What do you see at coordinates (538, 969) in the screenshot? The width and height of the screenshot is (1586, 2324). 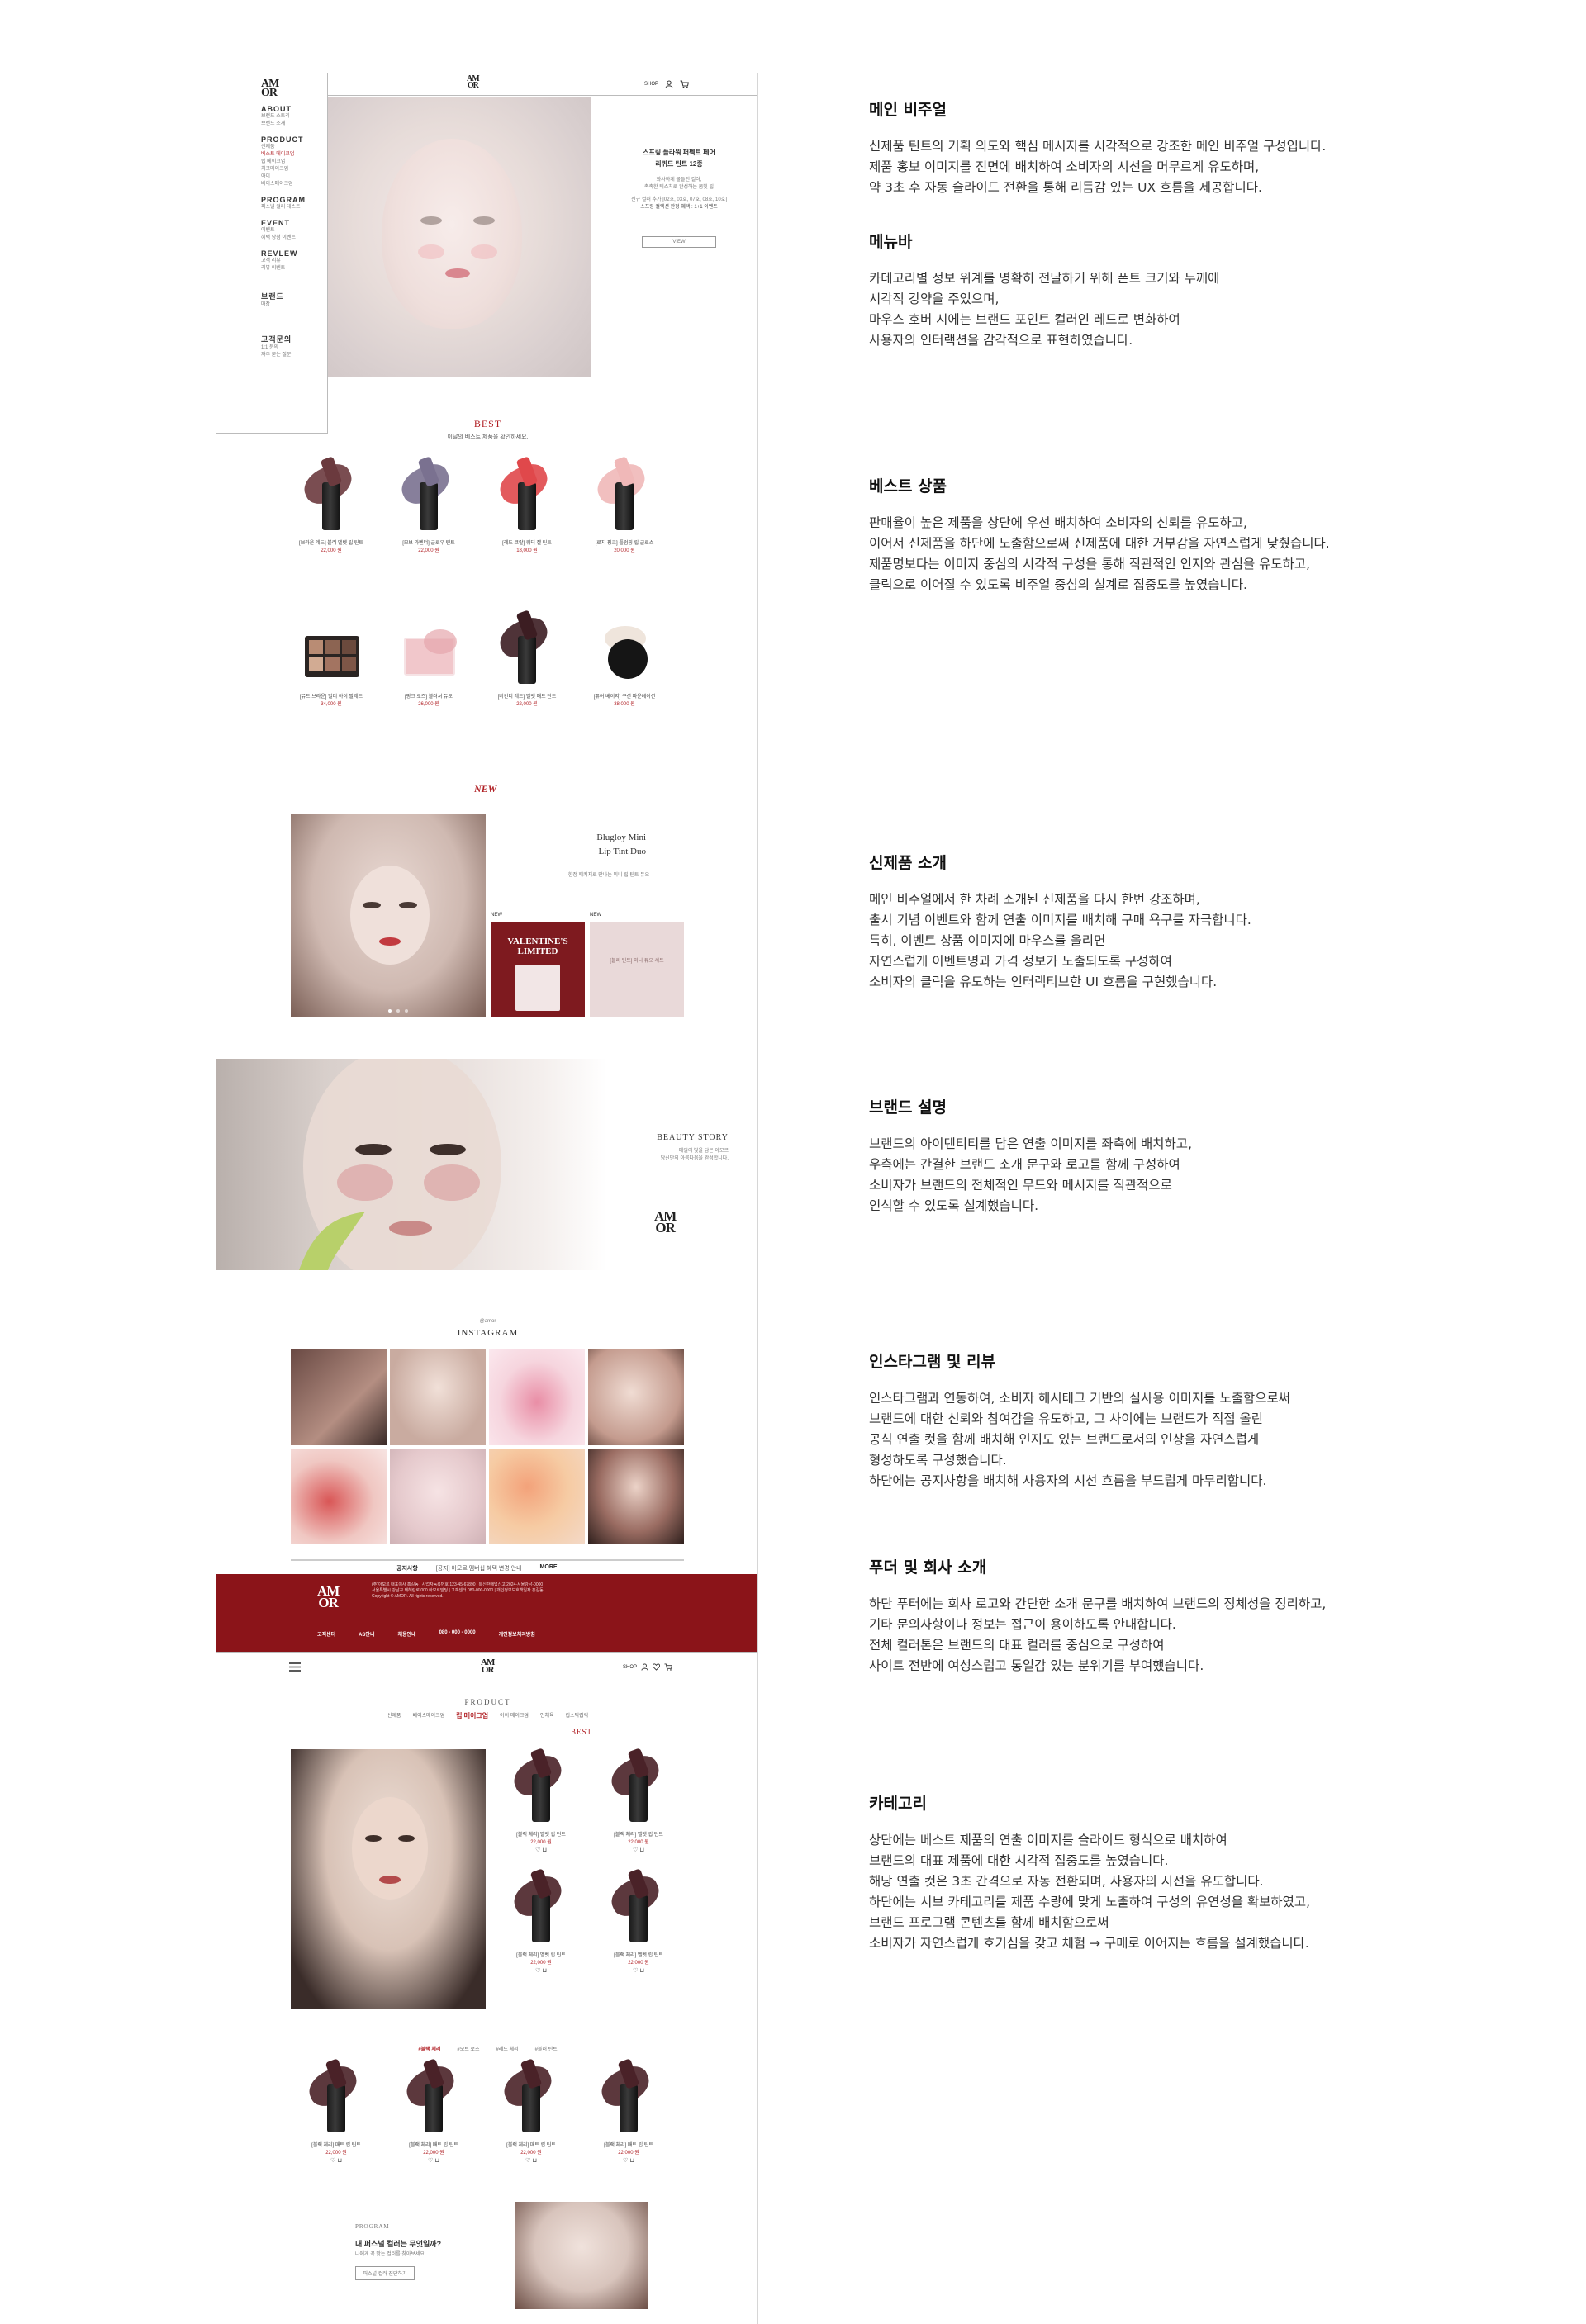 I see `valentine-event-card: VALENTINE'S LIMITED` at bounding box center [538, 969].